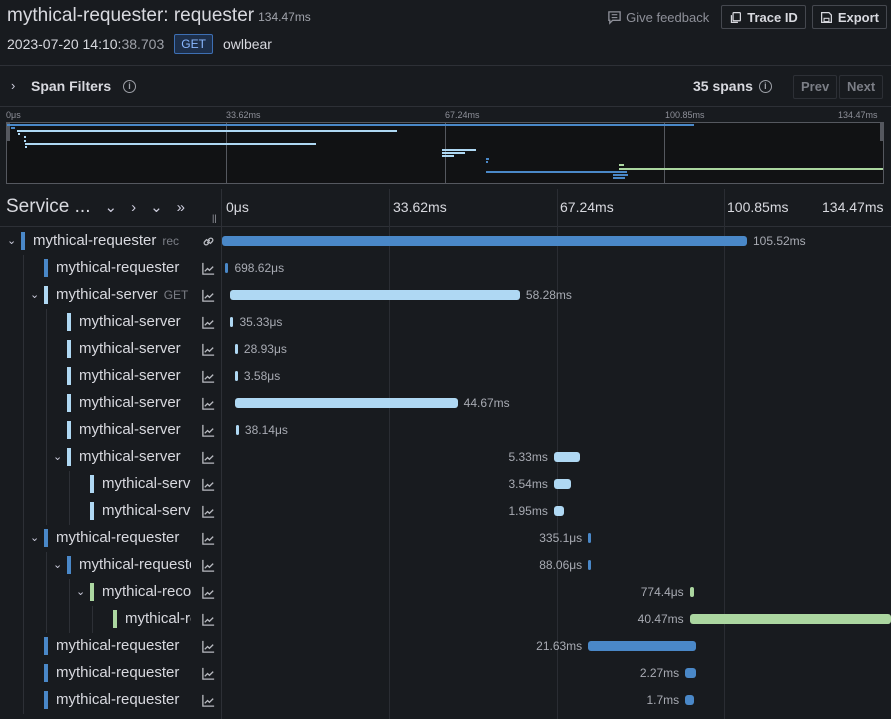  Describe the element at coordinates (815, 87) in the screenshot. I see `prev-button: Prev` at that location.